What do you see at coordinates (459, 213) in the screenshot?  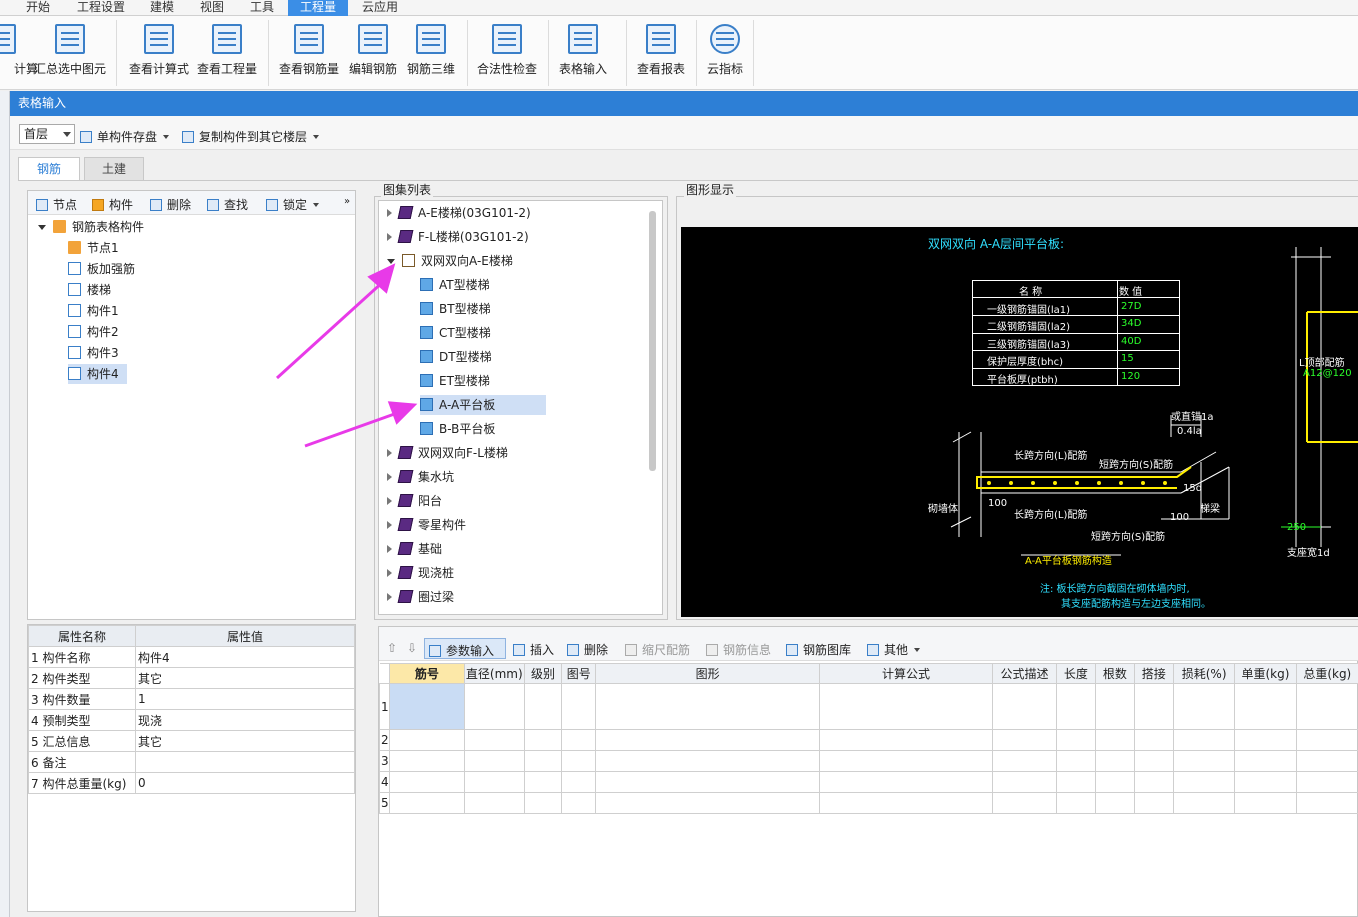 I see `atlas-item: A-E楼梯(03G101-2)` at bounding box center [459, 213].